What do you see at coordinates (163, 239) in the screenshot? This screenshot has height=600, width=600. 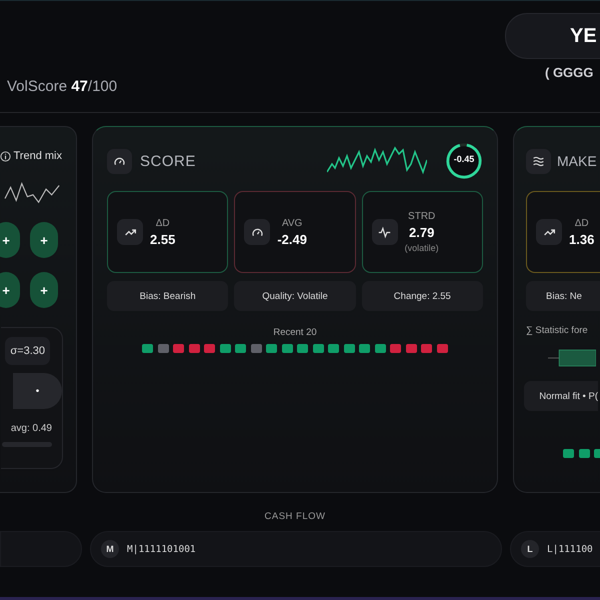 I see `stat-value: 2.55` at bounding box center [163, 239].